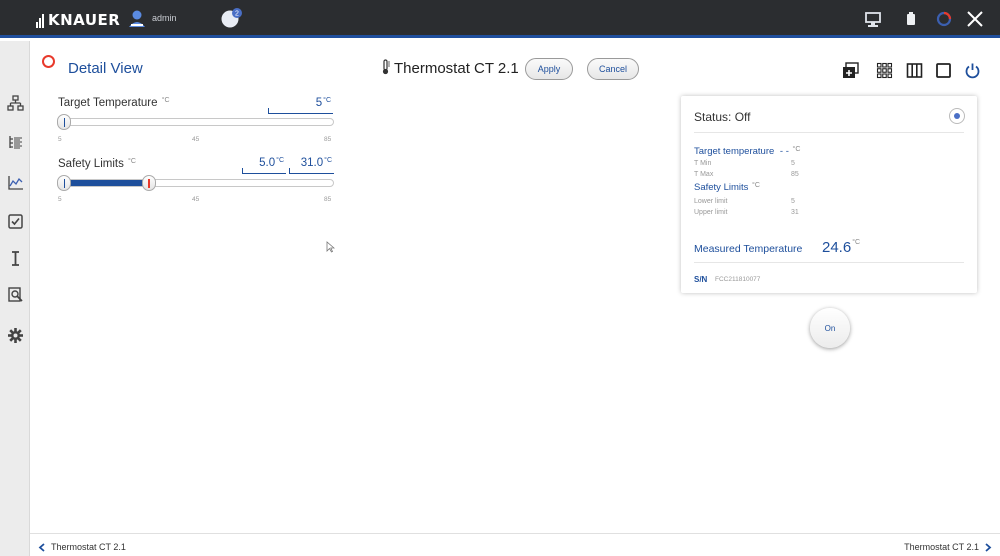 The image size is (1000, 556). What do you see at coordinates (911, 18) in the screenshot?
I see `battery-icon` at bounding box center [911, 18].